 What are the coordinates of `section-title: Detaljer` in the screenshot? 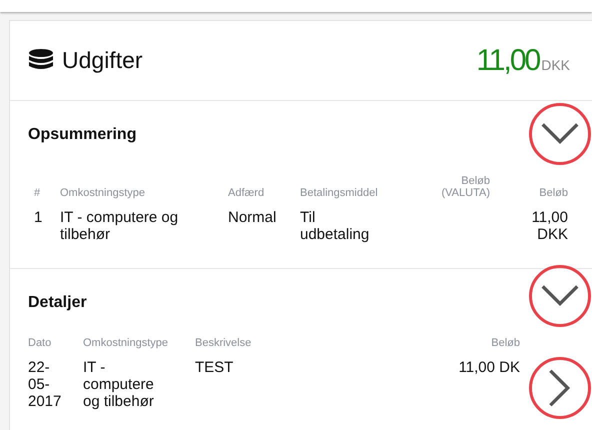 It's located at (57, 302).